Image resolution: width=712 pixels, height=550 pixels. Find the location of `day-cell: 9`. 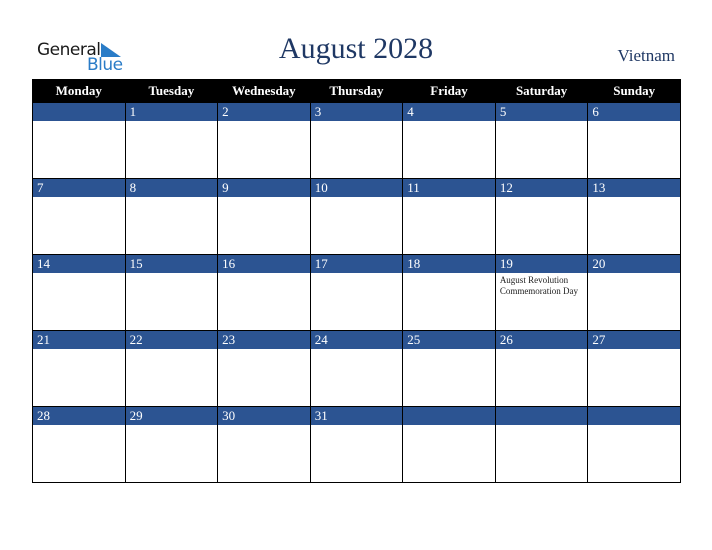

day-cell: 9 is located at coordinates (264, 216).